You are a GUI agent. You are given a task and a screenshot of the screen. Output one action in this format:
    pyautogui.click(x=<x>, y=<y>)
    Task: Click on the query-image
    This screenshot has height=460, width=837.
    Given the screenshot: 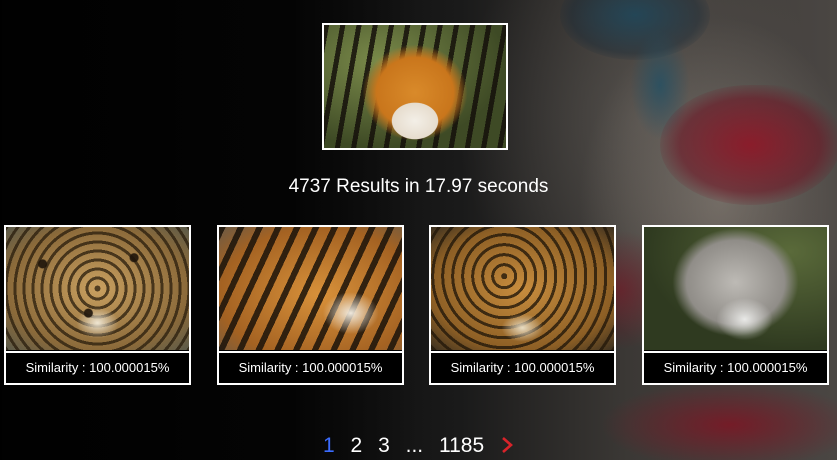 What is the action you would take?
    pyautogui.click(x=415, y=86)
    